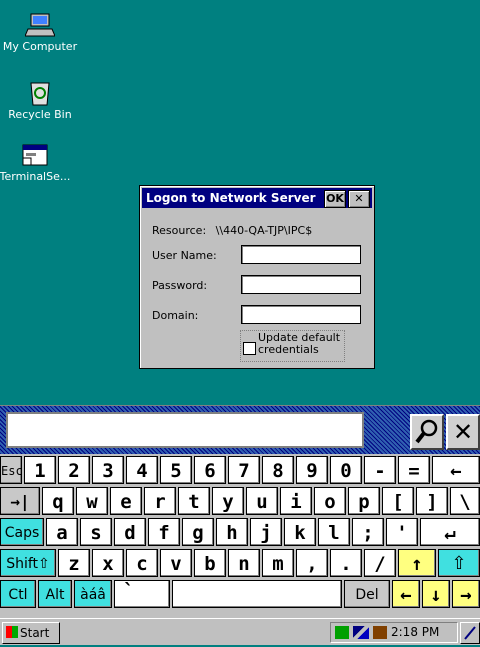  I want to click on key: o, so click(330, 501).